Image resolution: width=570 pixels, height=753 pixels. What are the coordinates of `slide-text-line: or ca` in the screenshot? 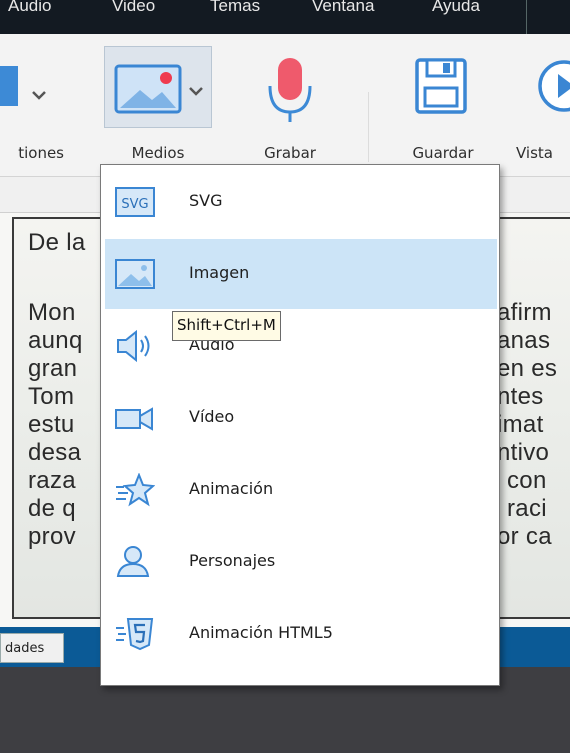 It's located at (524, 536).